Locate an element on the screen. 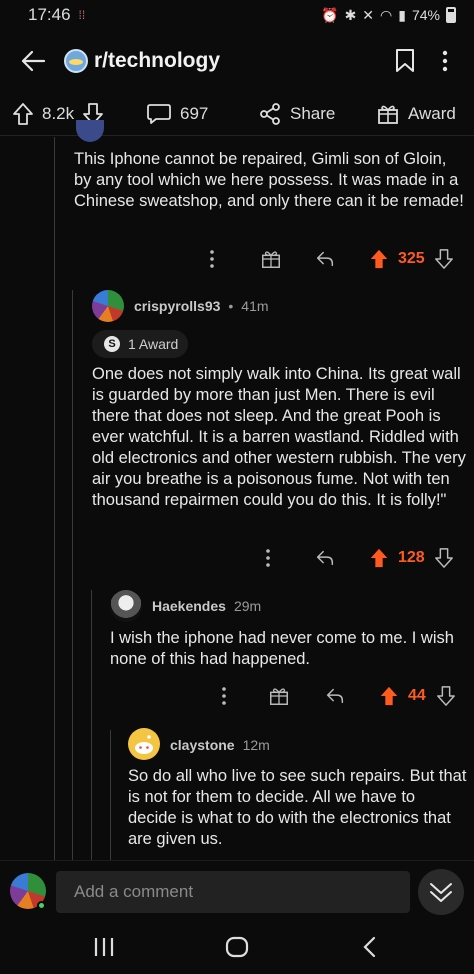 The width and height of the screenshot is (474, 974). notification-icon: ⁞⁞ is located at coordinates (82, 15).